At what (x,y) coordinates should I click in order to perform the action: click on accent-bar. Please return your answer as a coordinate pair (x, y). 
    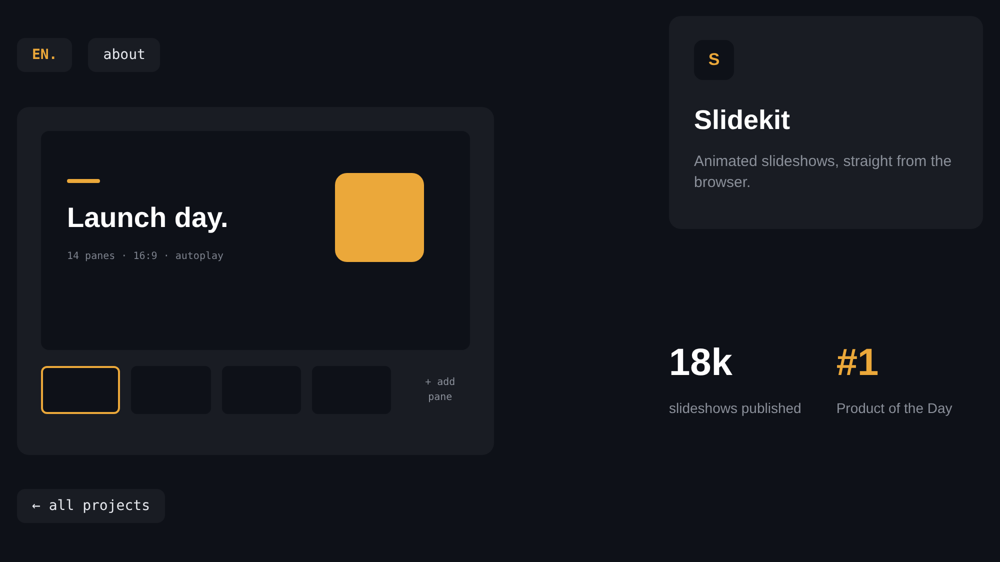
    Looking at the image, I should click on (83, 181).